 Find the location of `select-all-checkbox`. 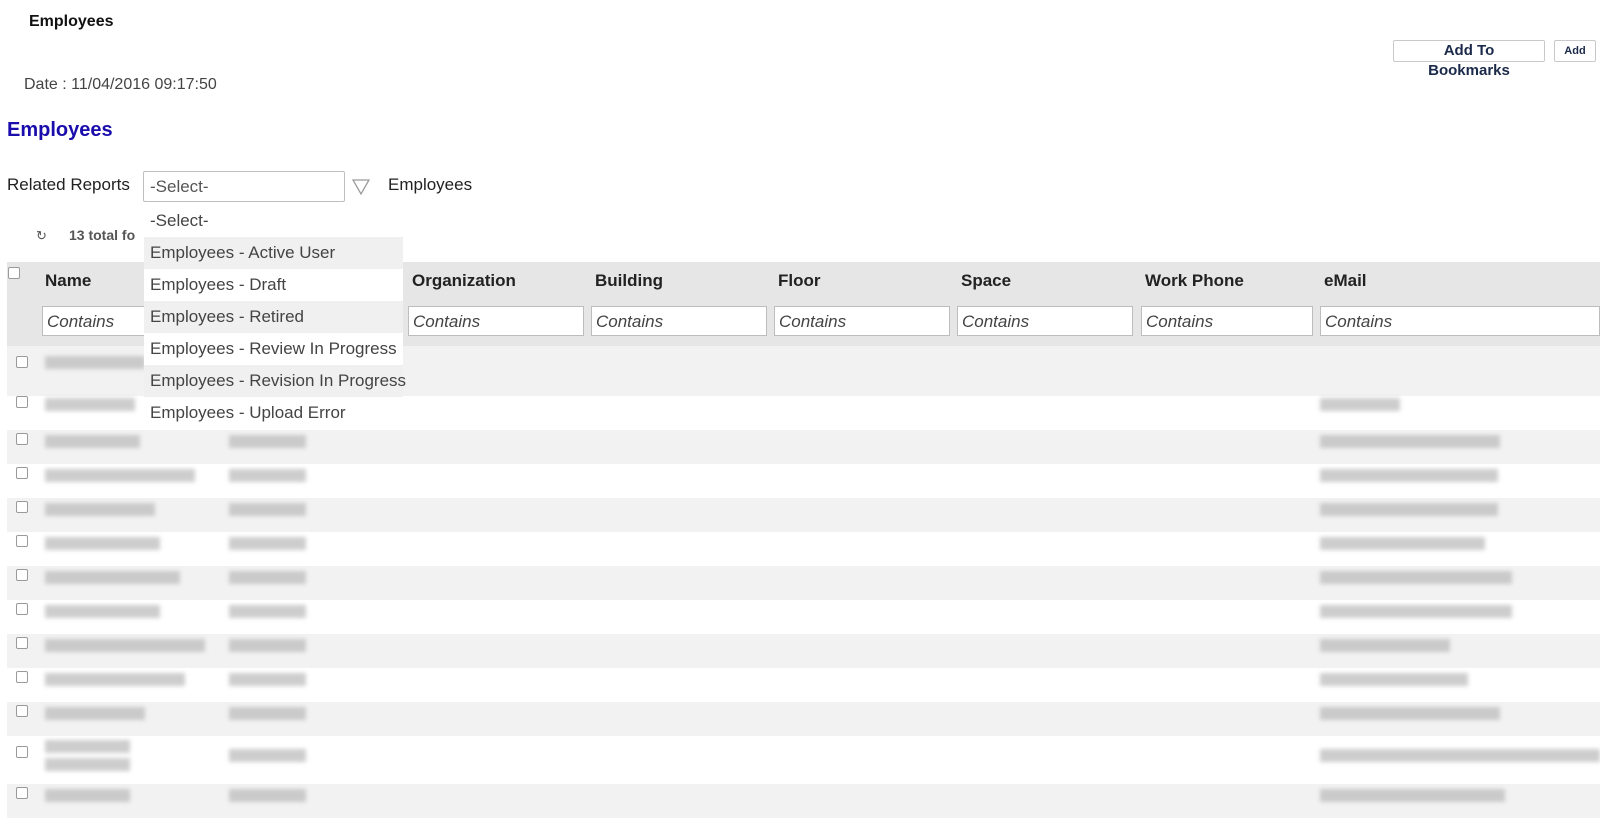

select-all-checkbox is located at coordinates (14, 273).